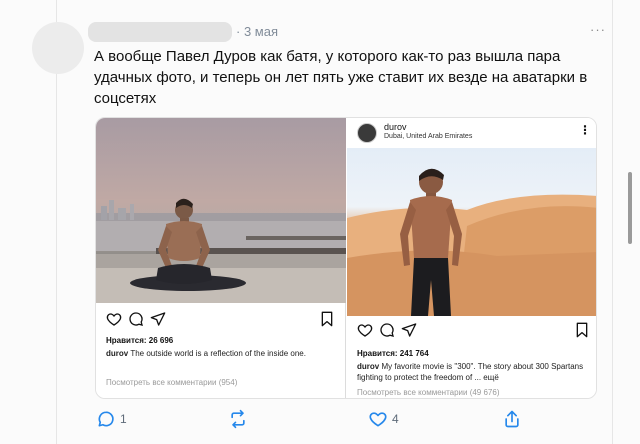  Describe the element at coordinates (395, 127) in the screenshot. I see `instagram-username: durov` at that location.